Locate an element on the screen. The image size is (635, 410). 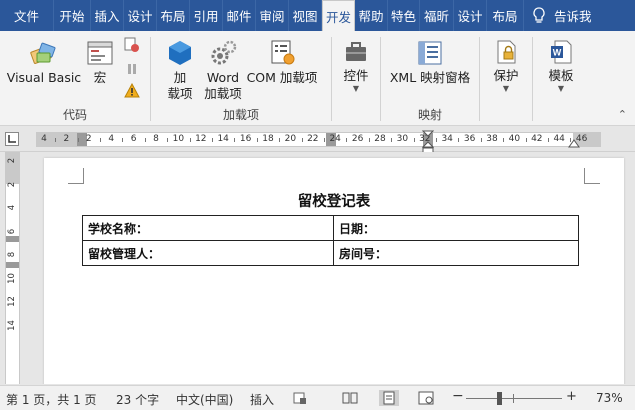
zoom-out-button: − is located at coordinates (458, 396).